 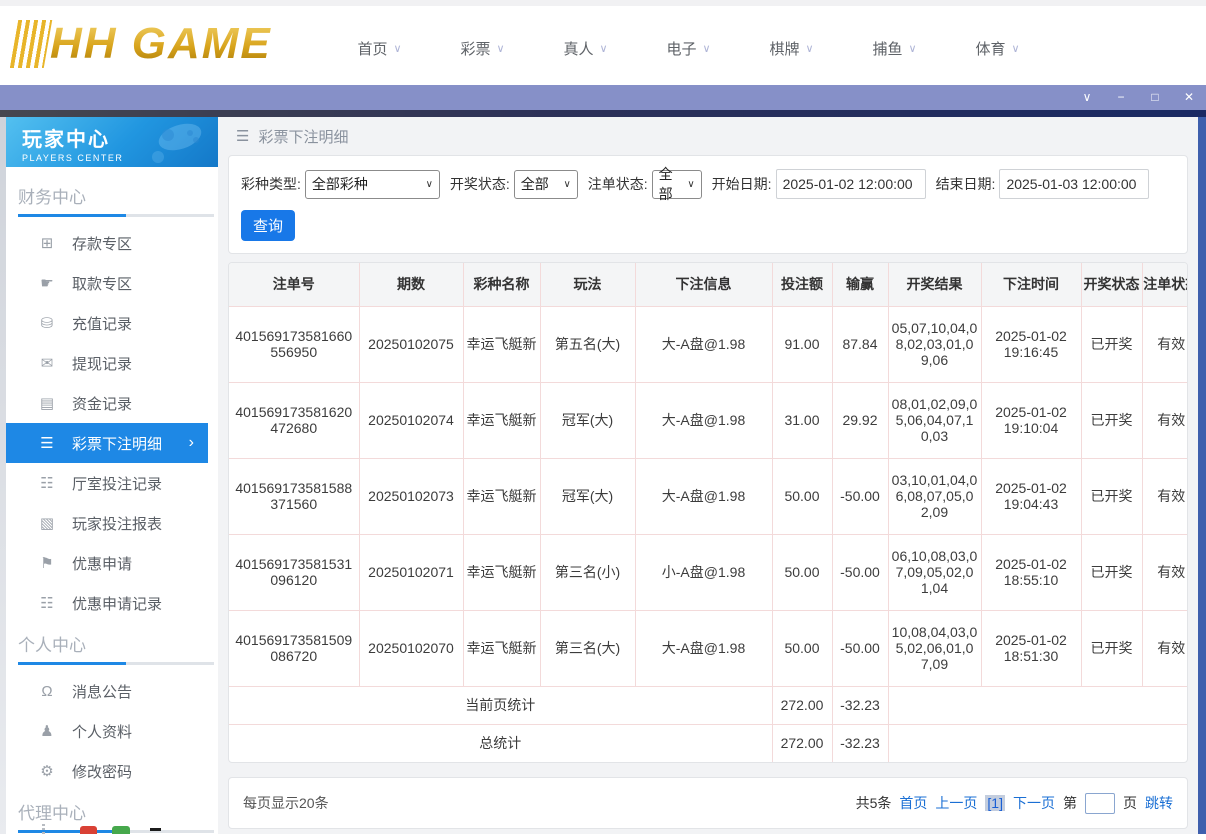 What do you see at coordinates (1034, 803) in the screenshot?
I see `next-page-link: 下一页` at bounding box center [1034, 803].